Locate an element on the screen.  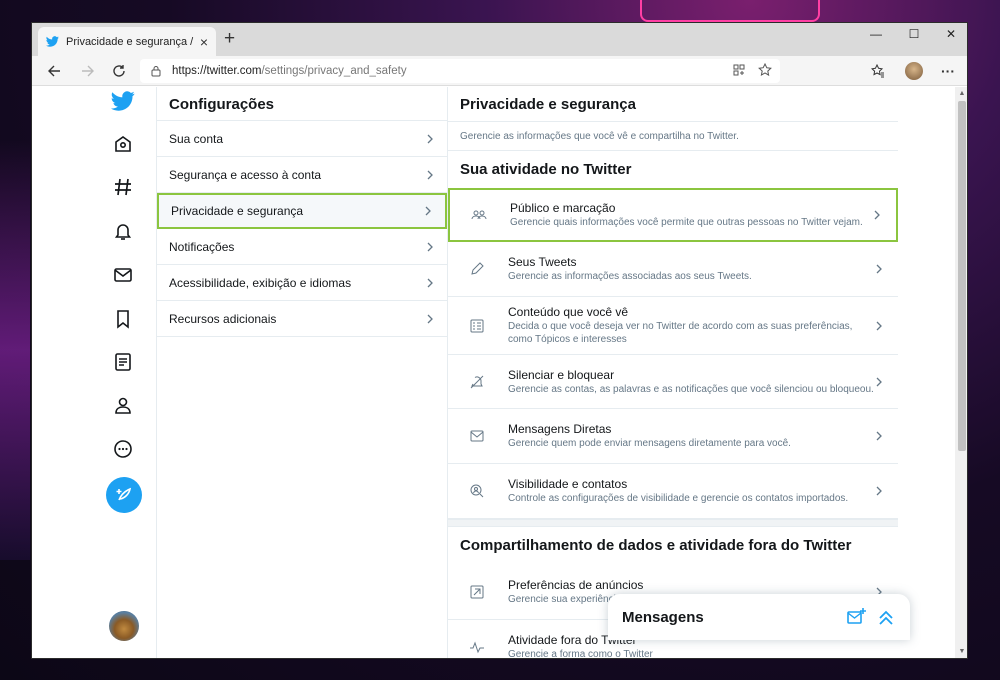
nav-bookmarks is located at coordinates (123, 319).